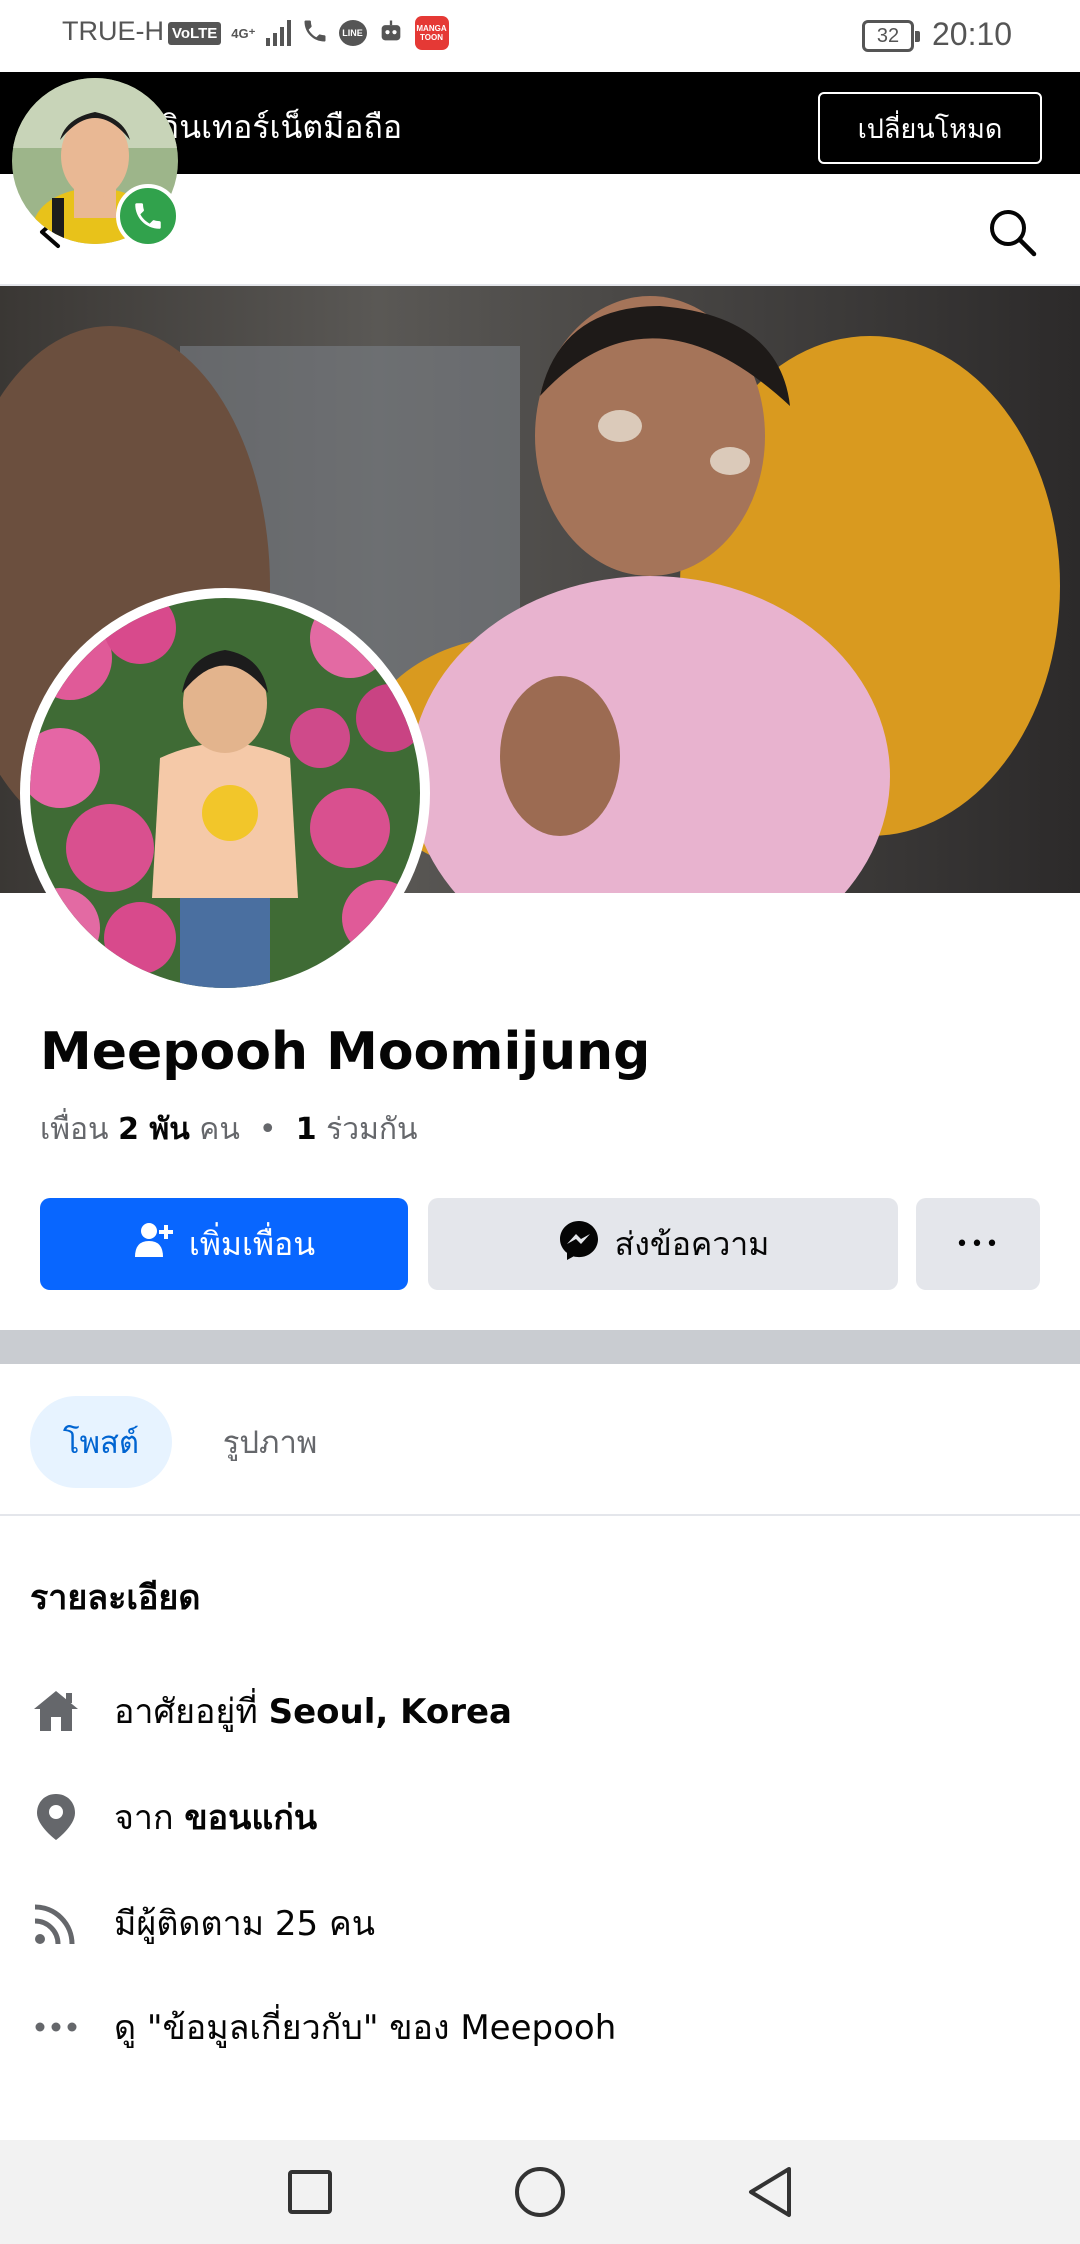 This screenshot has width=1080, height=2244. I want to click on search-icon, so click(1012, 232).